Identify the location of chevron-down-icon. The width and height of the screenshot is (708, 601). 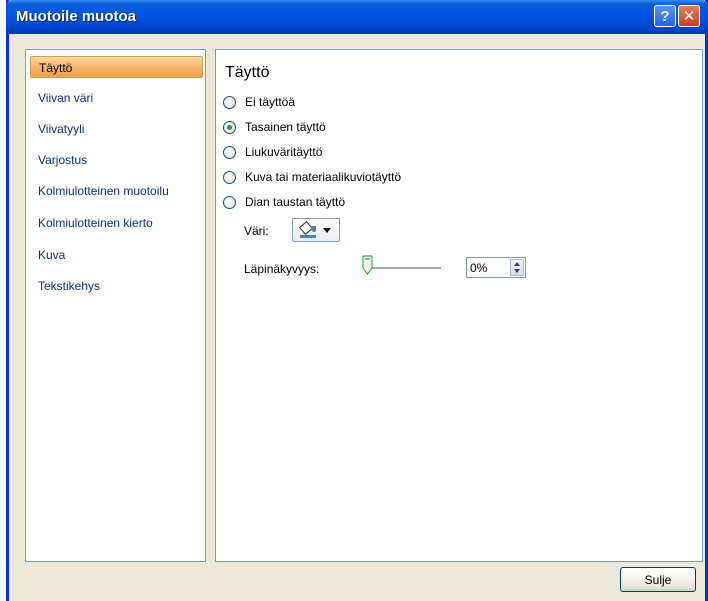
(327, 230).